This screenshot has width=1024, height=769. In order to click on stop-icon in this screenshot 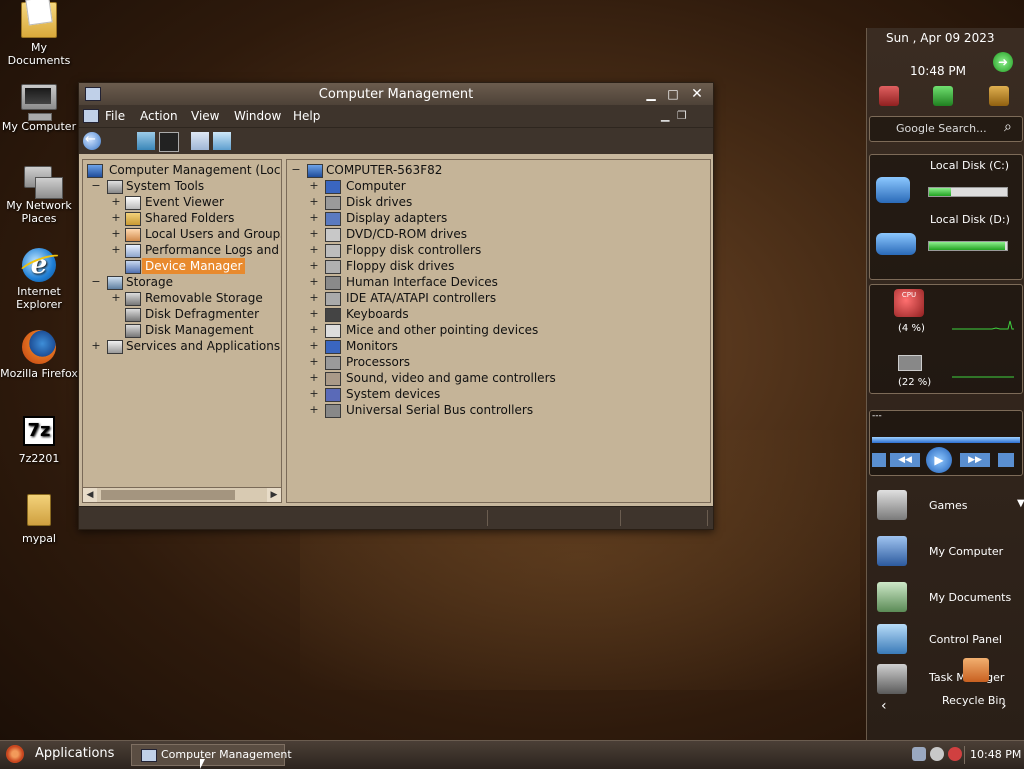, I will do `click(879, 460)`.